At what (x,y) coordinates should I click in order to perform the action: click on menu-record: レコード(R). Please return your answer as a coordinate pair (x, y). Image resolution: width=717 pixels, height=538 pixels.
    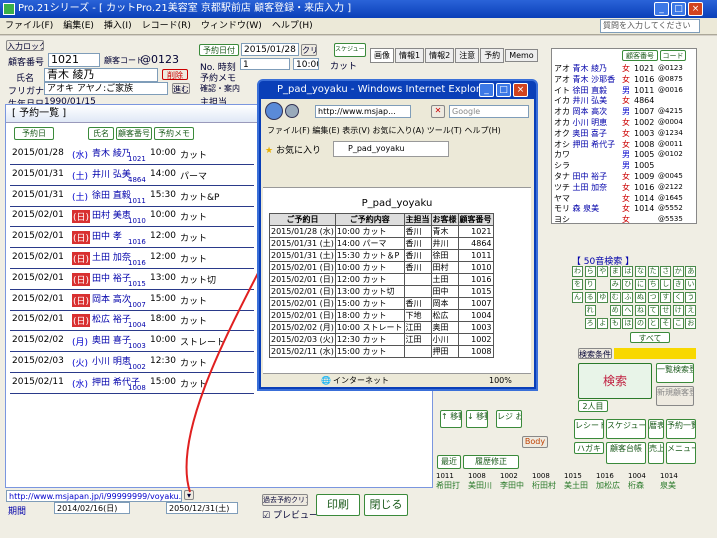
    Looking at the image, I should click on (166, 26).